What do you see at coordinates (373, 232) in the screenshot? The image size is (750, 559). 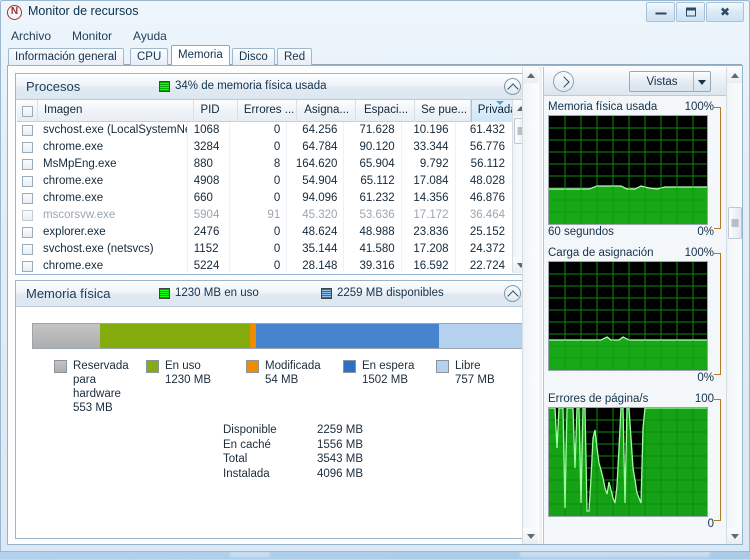 I see `cell-espacio: 48.988` at bounding box center [373, 232].